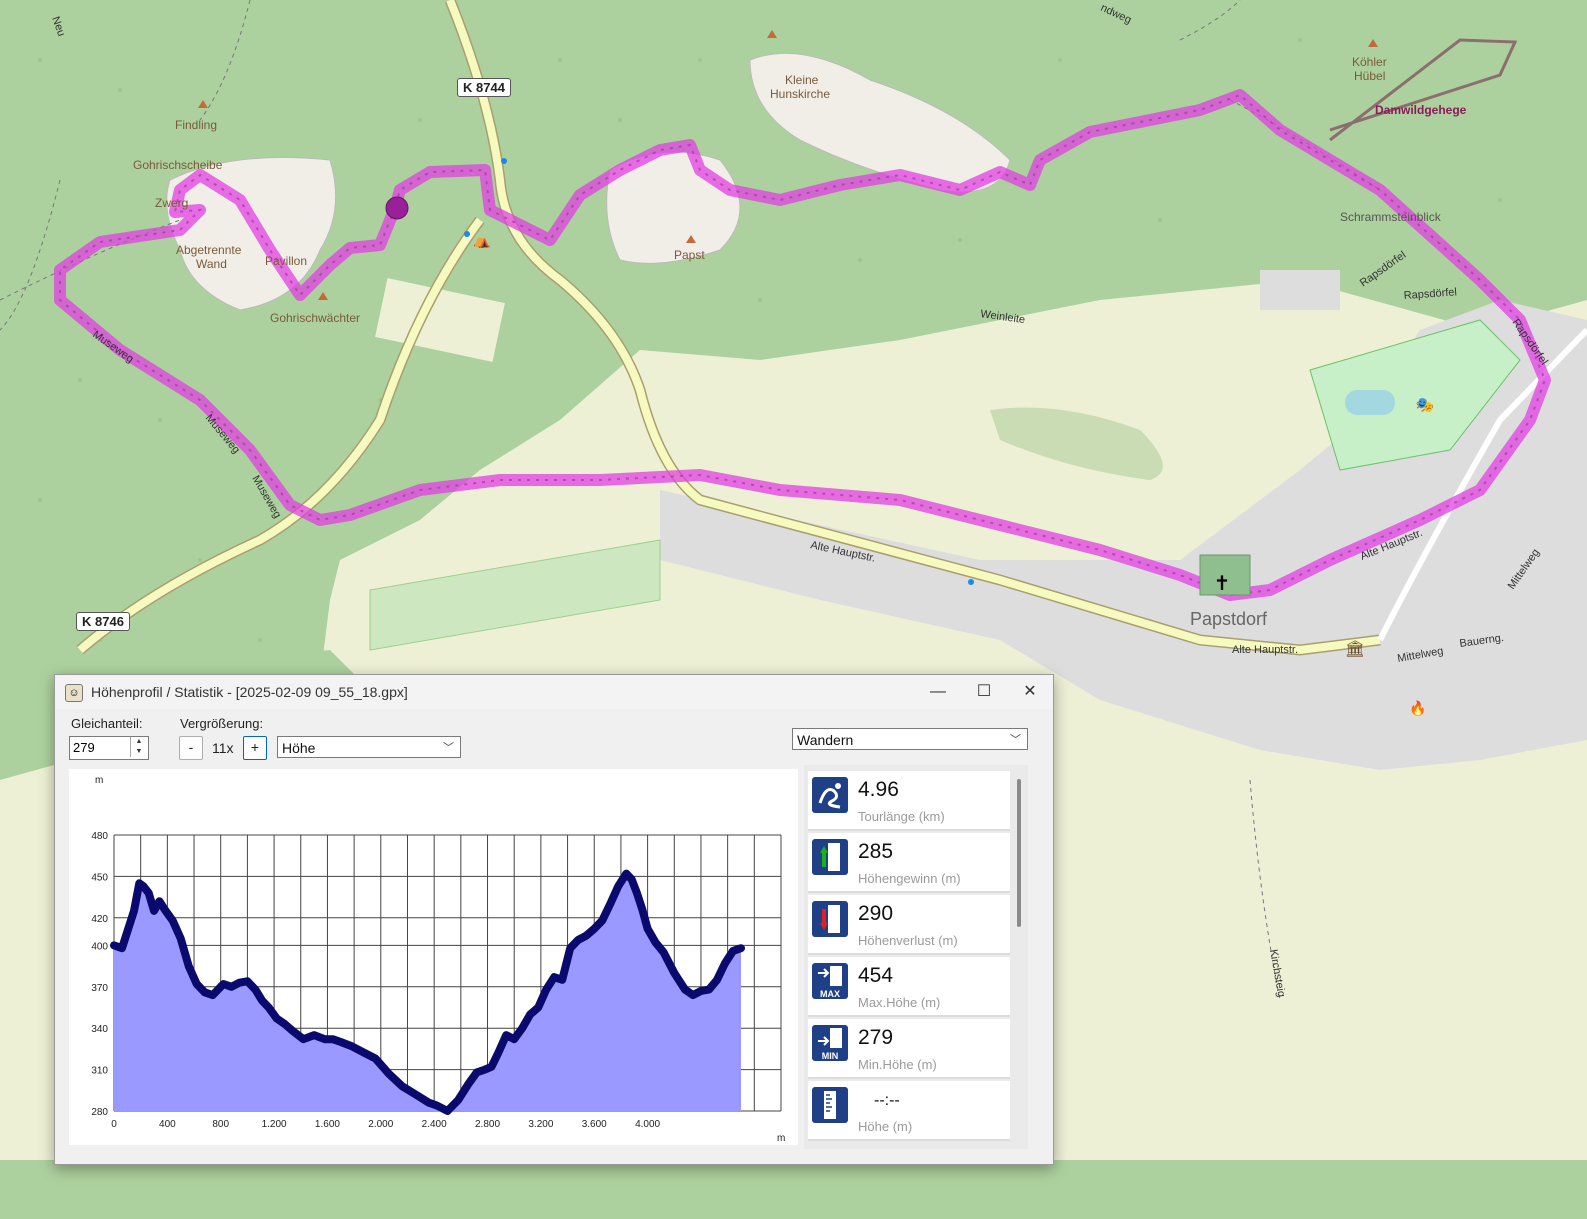  Describe the element at coordinates (793, 1189) in the screenshot. I see `forest-area-bottom` at that location.